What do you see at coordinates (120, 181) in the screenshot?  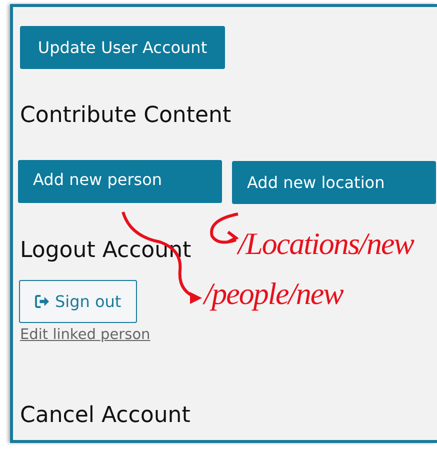 I see `action-button: Add new person` at bounding box center [120, 181].